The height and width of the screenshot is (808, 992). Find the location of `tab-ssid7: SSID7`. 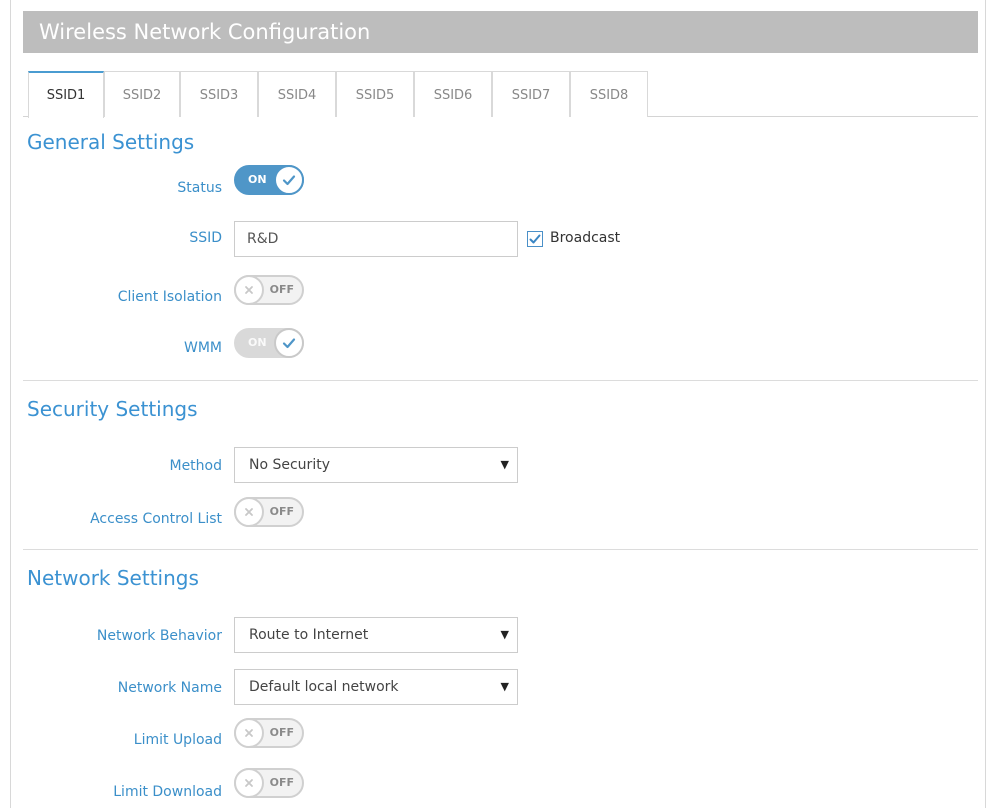

tab-ssid7: SSID7 is located at coordinates (531, 94).